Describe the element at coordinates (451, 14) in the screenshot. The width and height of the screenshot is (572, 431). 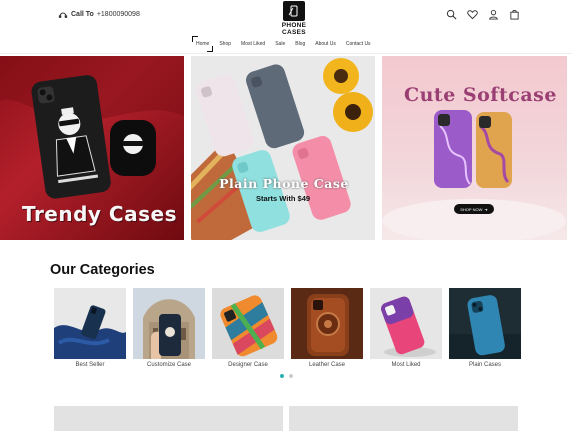
I see `search-icon` at that location.